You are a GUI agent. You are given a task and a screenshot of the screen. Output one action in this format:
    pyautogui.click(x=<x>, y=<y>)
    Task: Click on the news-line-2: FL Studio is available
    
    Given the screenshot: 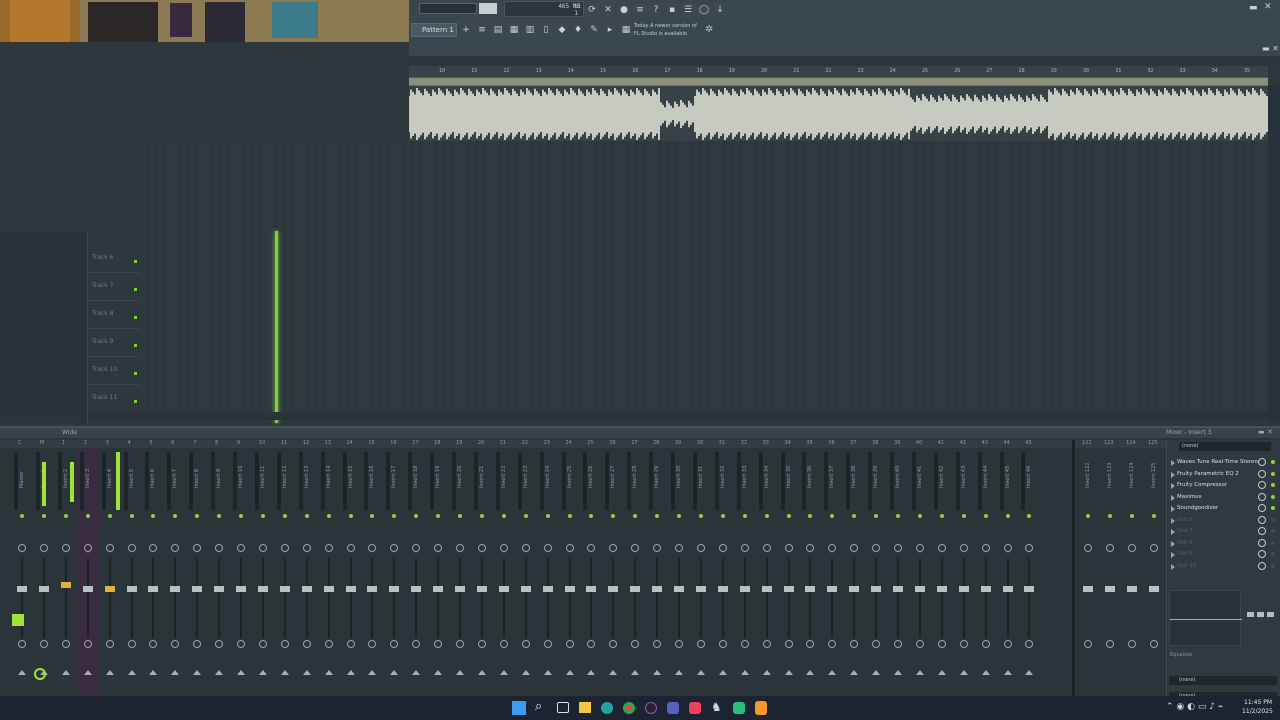 What is the action you would take?
    pyautogui.click(x=660, y=34)
    